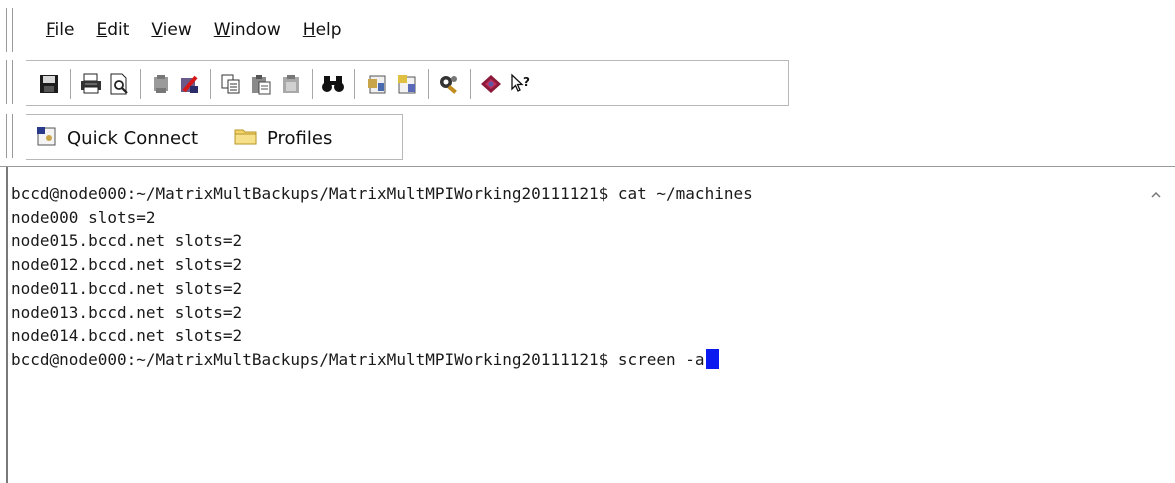  What do you see at coordinates (127, 312) in the screenshot?
I see `terminal-line: node013.bccd.net slots=2` at bounding box center [127, 312].